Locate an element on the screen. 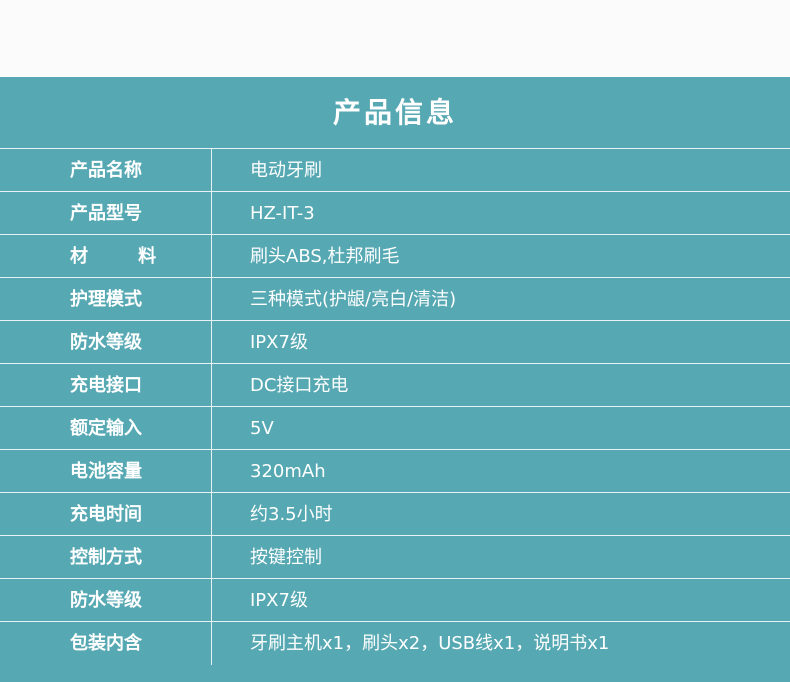  row-label: 产品名称 is located at coordinates (106, 170).